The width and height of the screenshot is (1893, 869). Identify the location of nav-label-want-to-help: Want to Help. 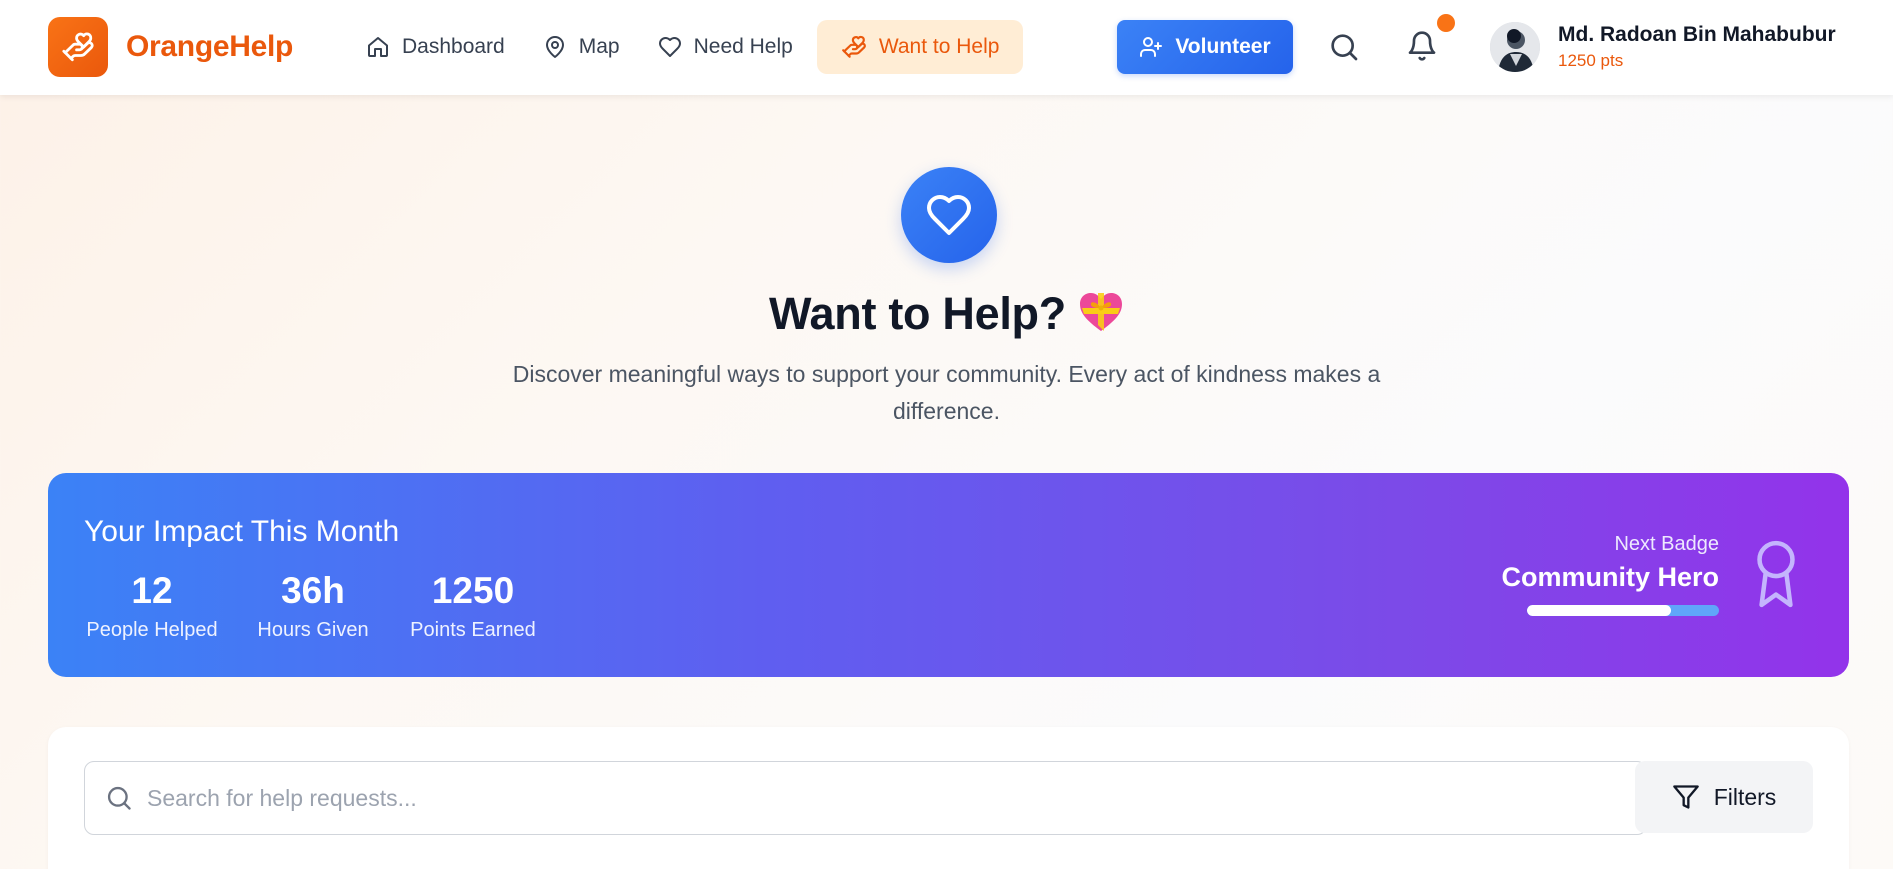
(939, 46).